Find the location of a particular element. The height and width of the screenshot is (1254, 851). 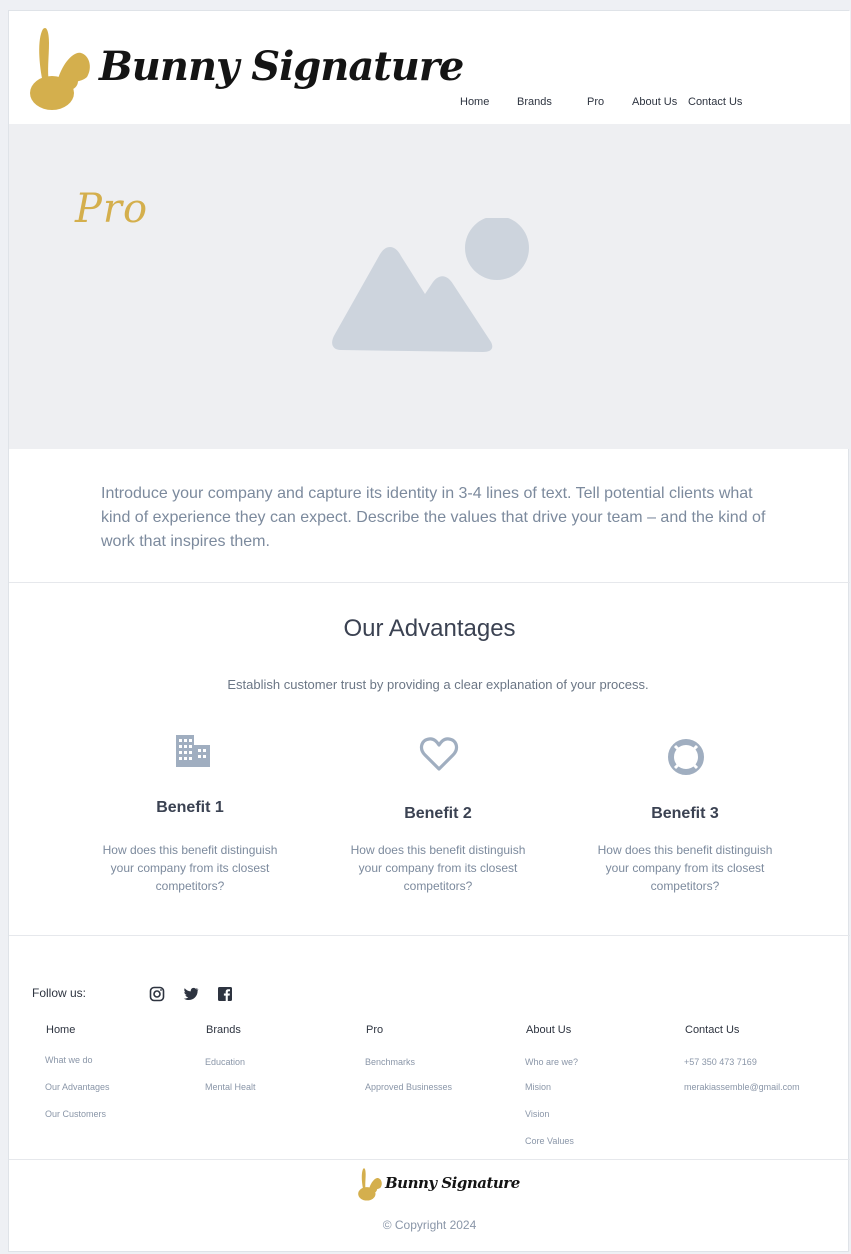

footer-email: merakiassemble@gmail.com is located at coordinates (764, 1086).